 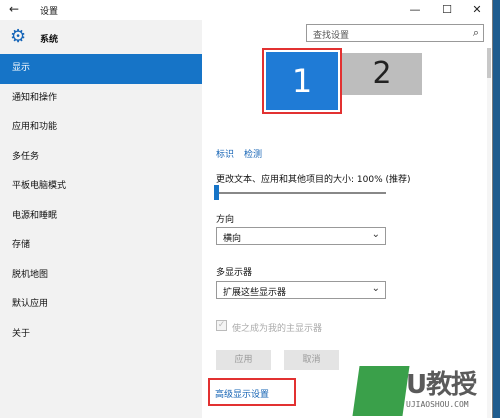 I want to click on sidebar-item-default-apps: 默认应用, so click(x=101, y=305).